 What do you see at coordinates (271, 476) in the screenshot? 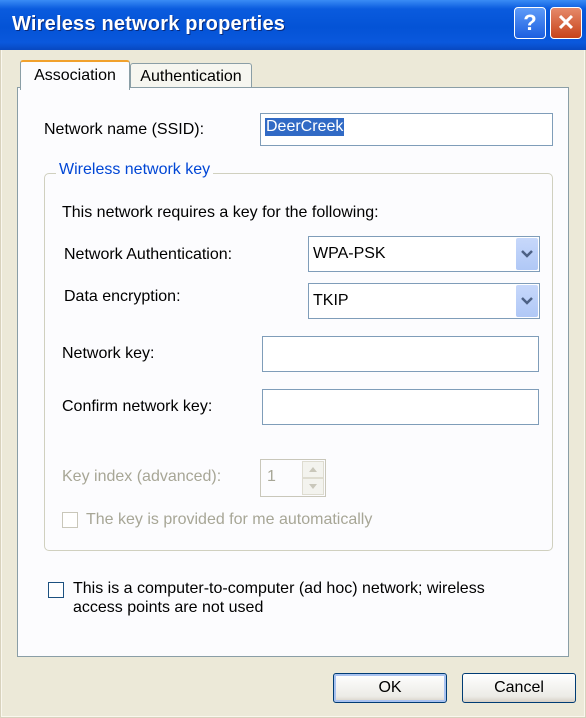
I see `key-index-value: 1` at bounding box center [271, 476].